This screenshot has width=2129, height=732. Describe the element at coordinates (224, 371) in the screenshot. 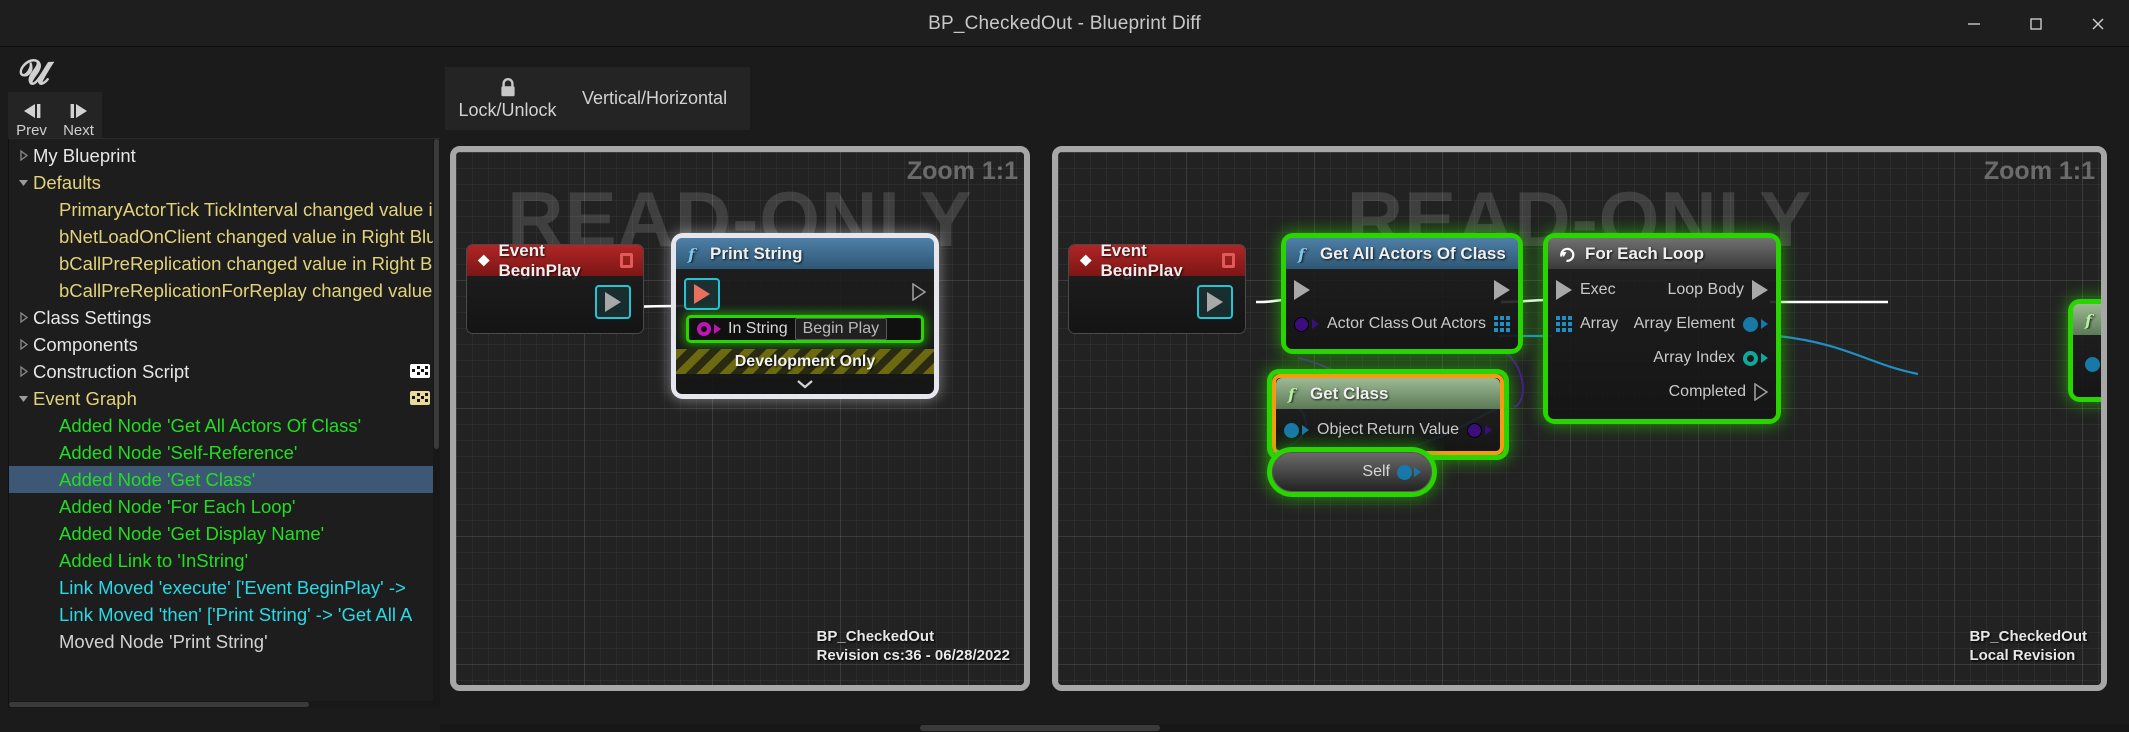

I see `tree-item: Construction Script` at that location.